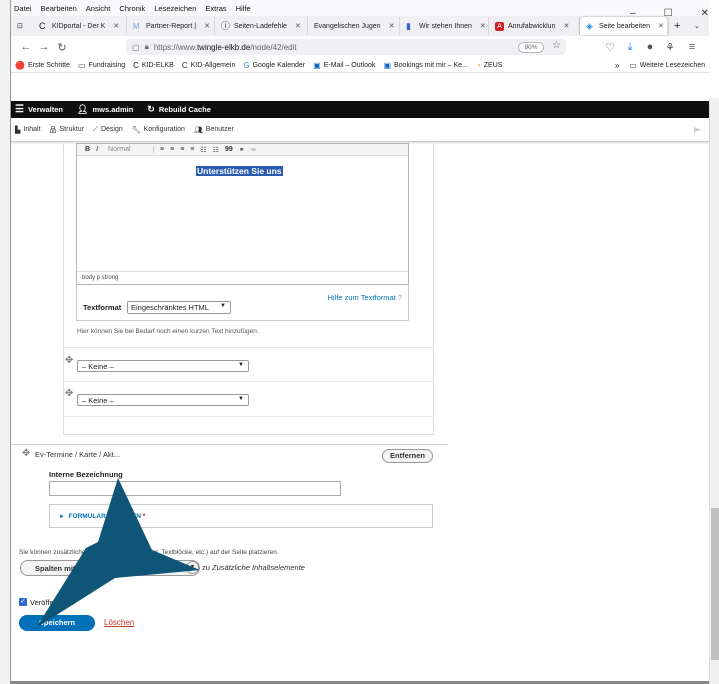 The width and height of the screenshot is (719, 684). Describe the element at coordinates (407, 456) in the screenshot. I see `remove-button: Entfernen` at that location.